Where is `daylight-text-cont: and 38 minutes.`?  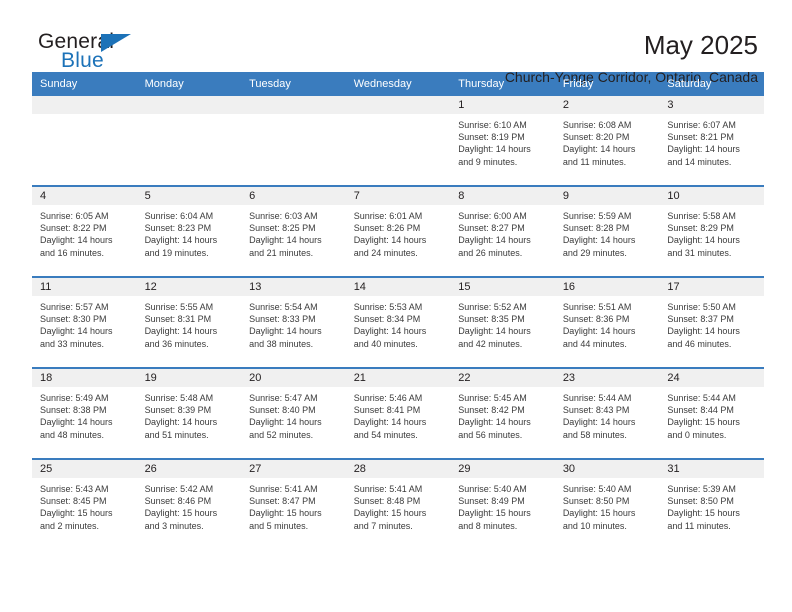
daylight-text-cont: and 38 minutes. is located at coordinates (281, 343).